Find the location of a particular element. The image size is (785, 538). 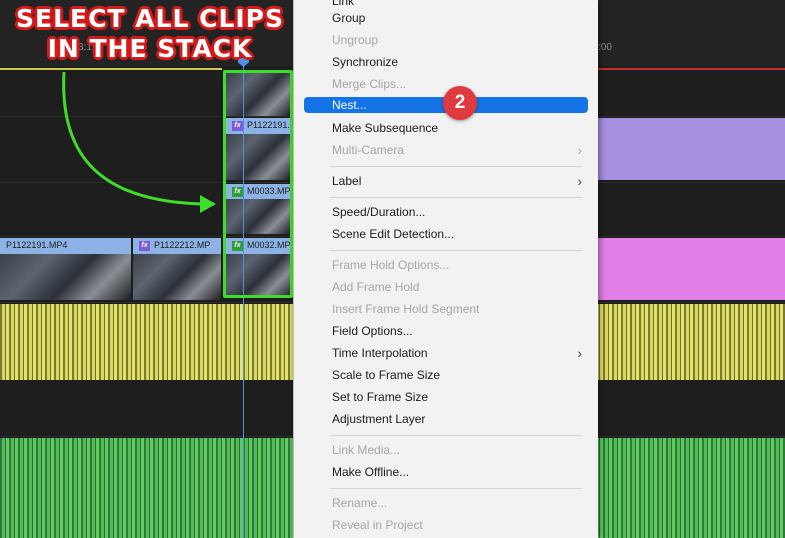

annotation-text: SELECT ALL CLIPS IN THE STACK is located at coordinates (150, 34).